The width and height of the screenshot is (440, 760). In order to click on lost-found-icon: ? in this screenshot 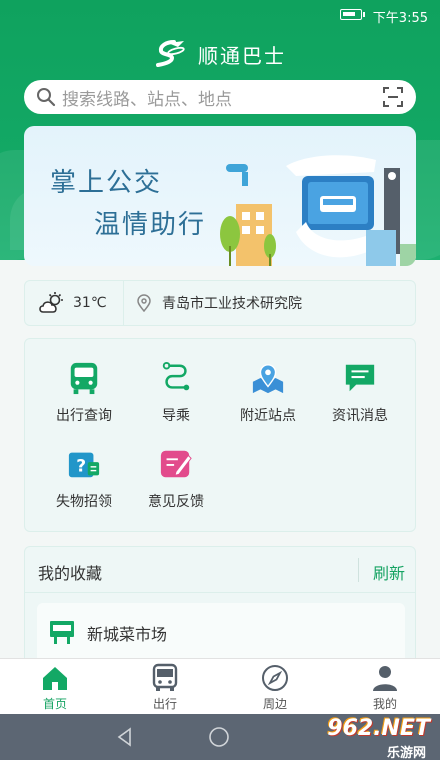, I will do `click(84, 465)`.